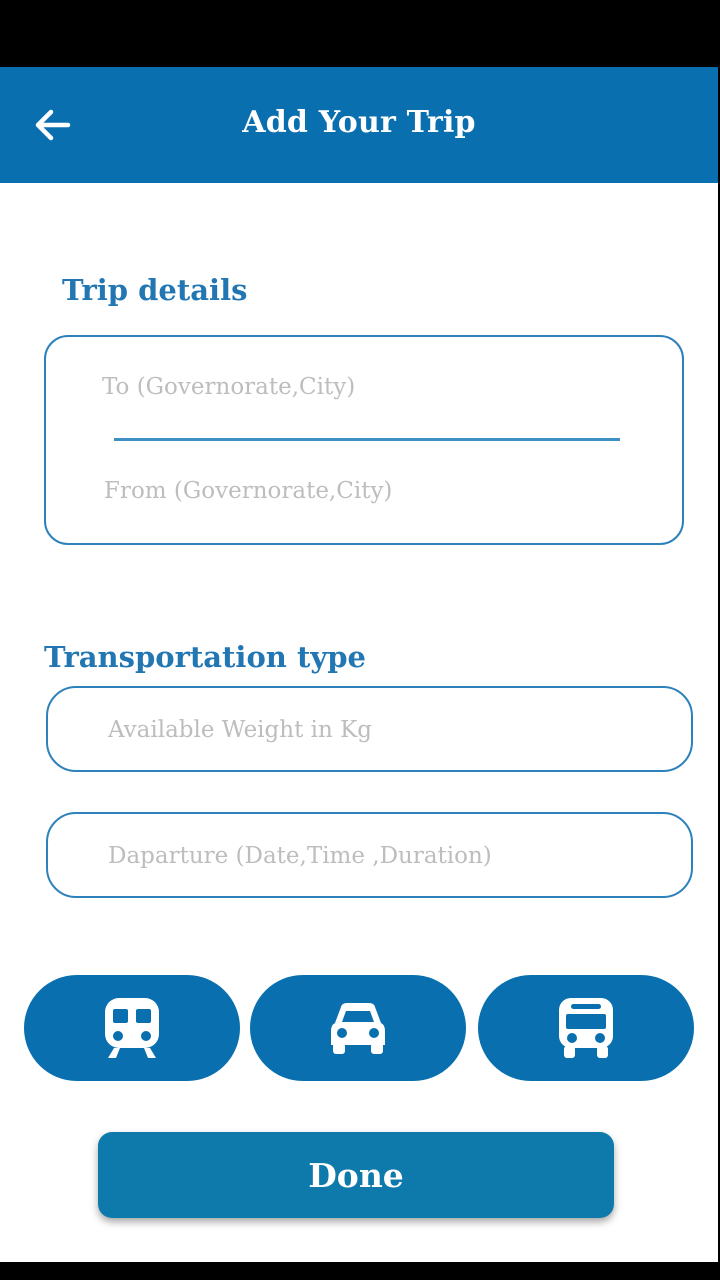 The height and width of the screenshot is (1280, 720). I want to click on route-card, so click(364, 440).